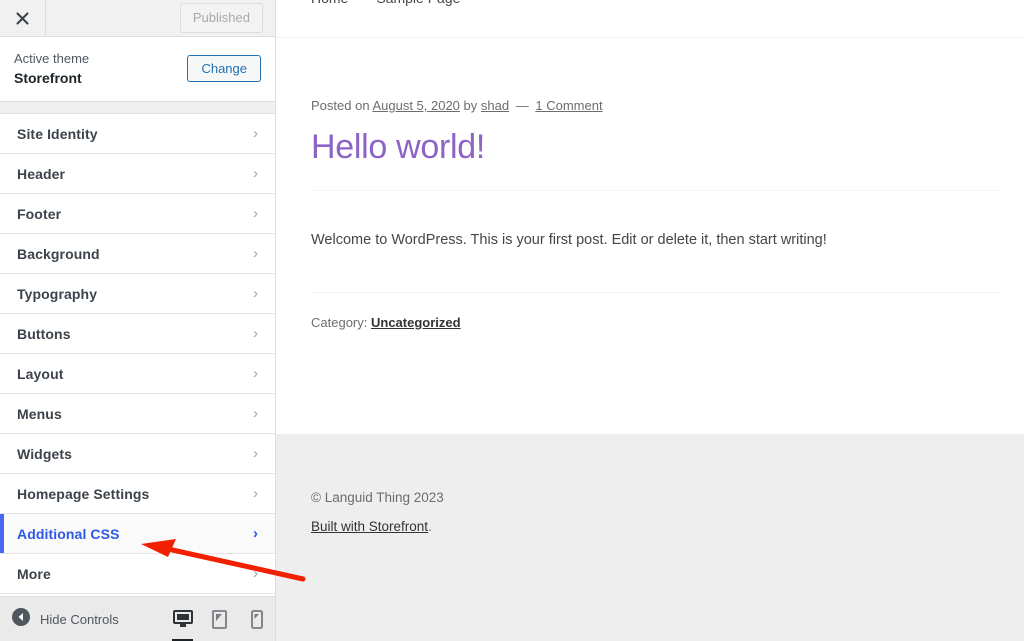  I want to click on sidebar-item-layout: Layout ›, so click(137, 374).